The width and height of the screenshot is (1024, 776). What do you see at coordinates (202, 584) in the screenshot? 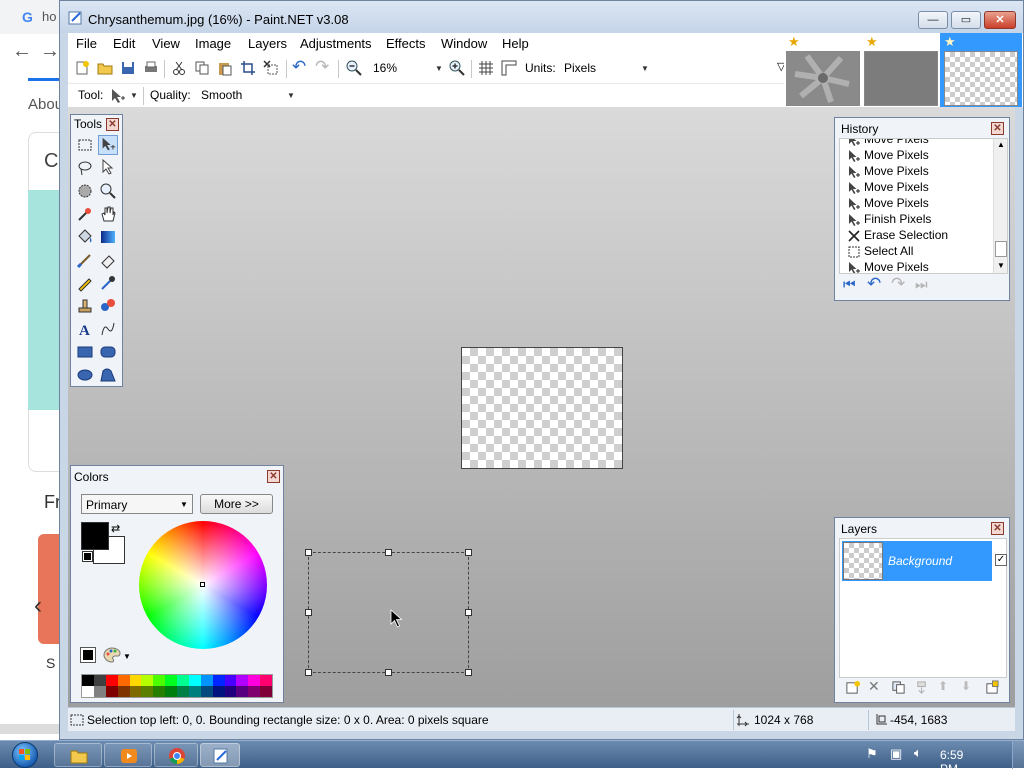
I see `color-wheel-marker` at bounding box center [202, 584].